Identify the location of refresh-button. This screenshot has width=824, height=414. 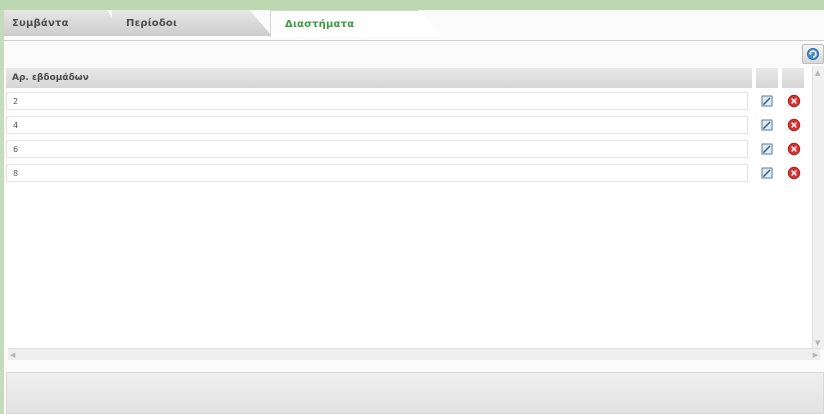
(813, 54).